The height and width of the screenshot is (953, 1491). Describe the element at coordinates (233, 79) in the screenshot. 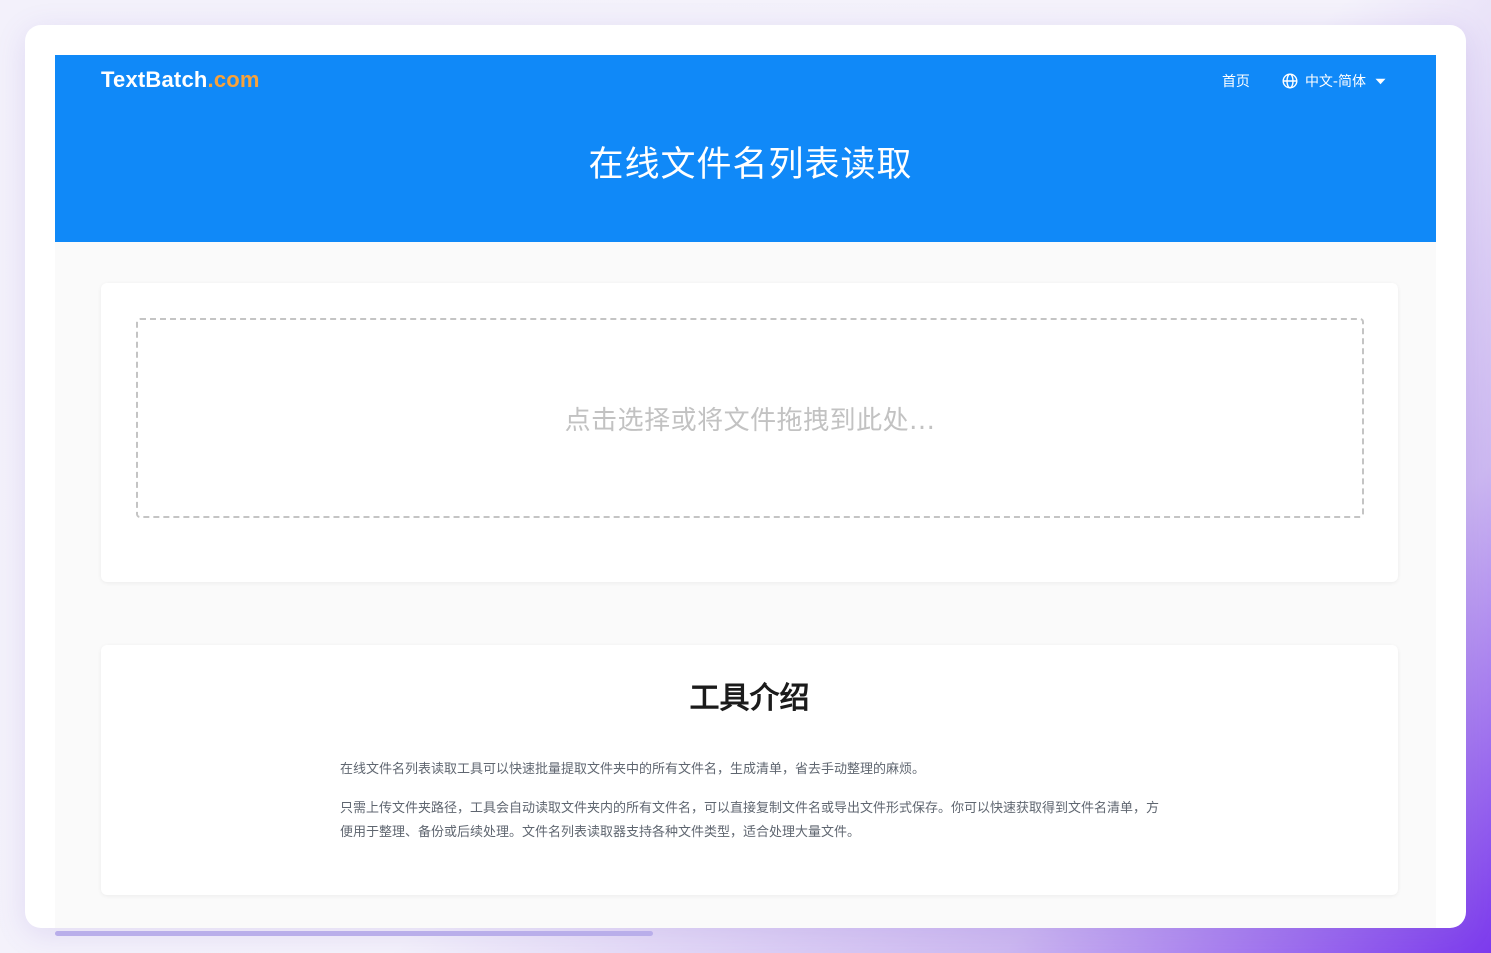

I see `logo-accent: .com` at that location.